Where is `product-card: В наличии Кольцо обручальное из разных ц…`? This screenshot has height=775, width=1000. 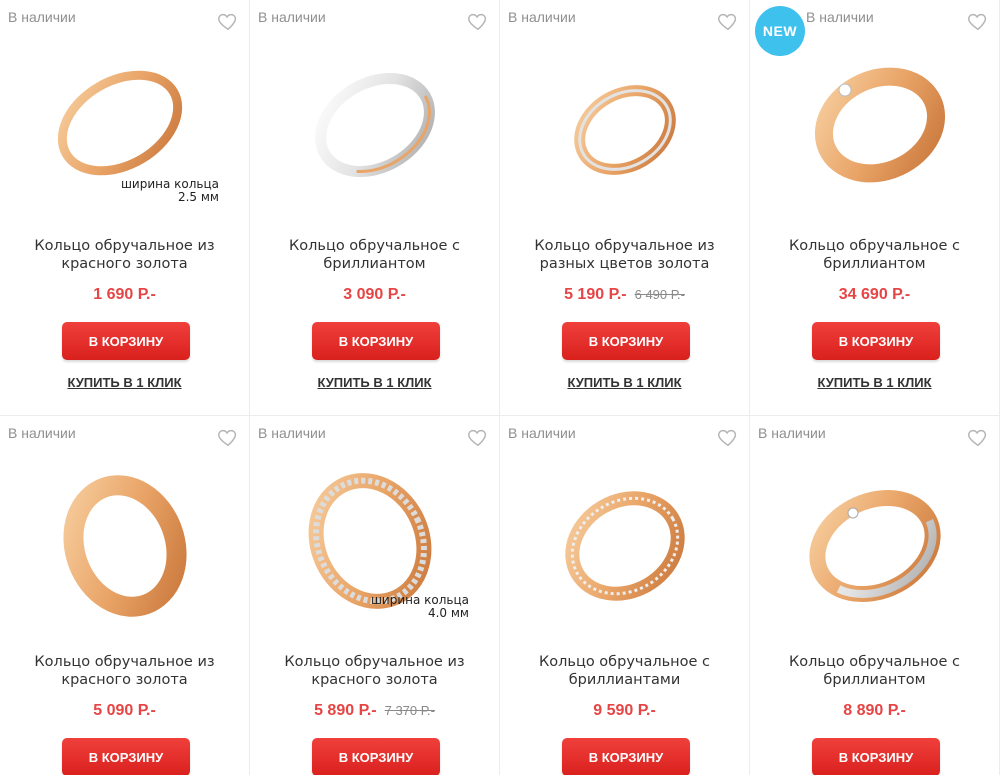
product-card: В наличии Кольцо обручальное из разных ц… is located at coordinates (625, 208).